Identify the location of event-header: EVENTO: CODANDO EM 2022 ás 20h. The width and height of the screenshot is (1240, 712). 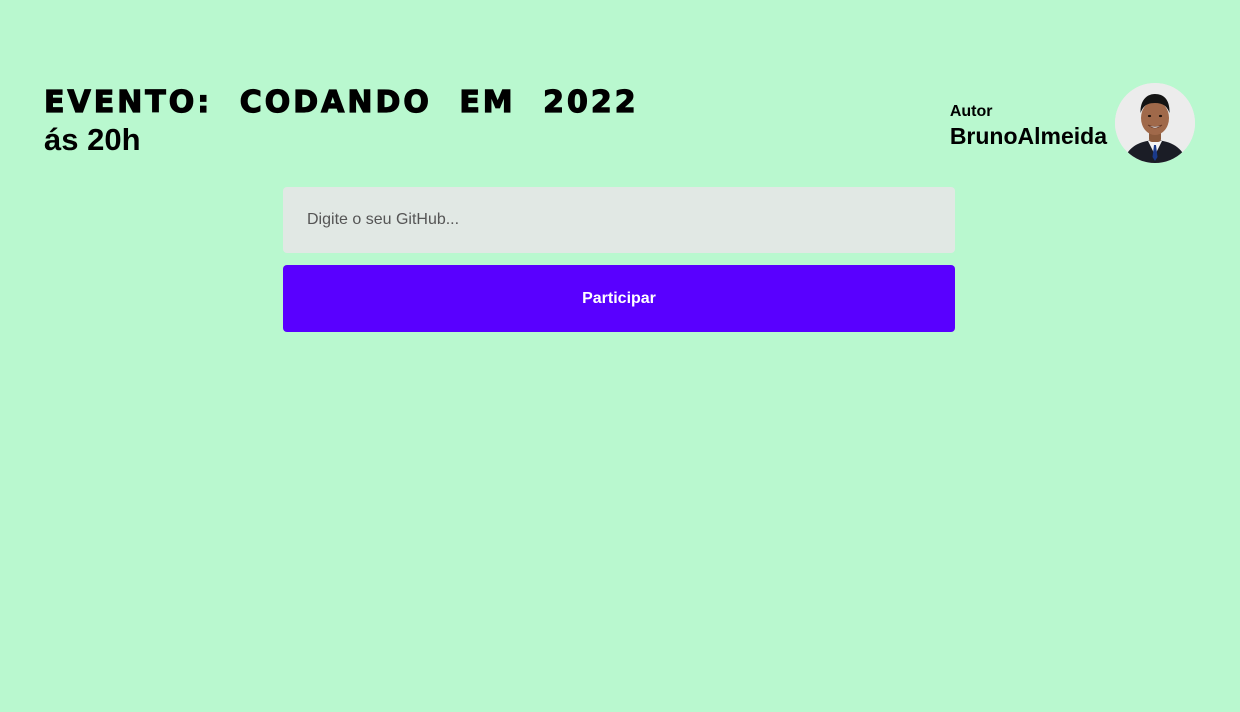
(341, 120).